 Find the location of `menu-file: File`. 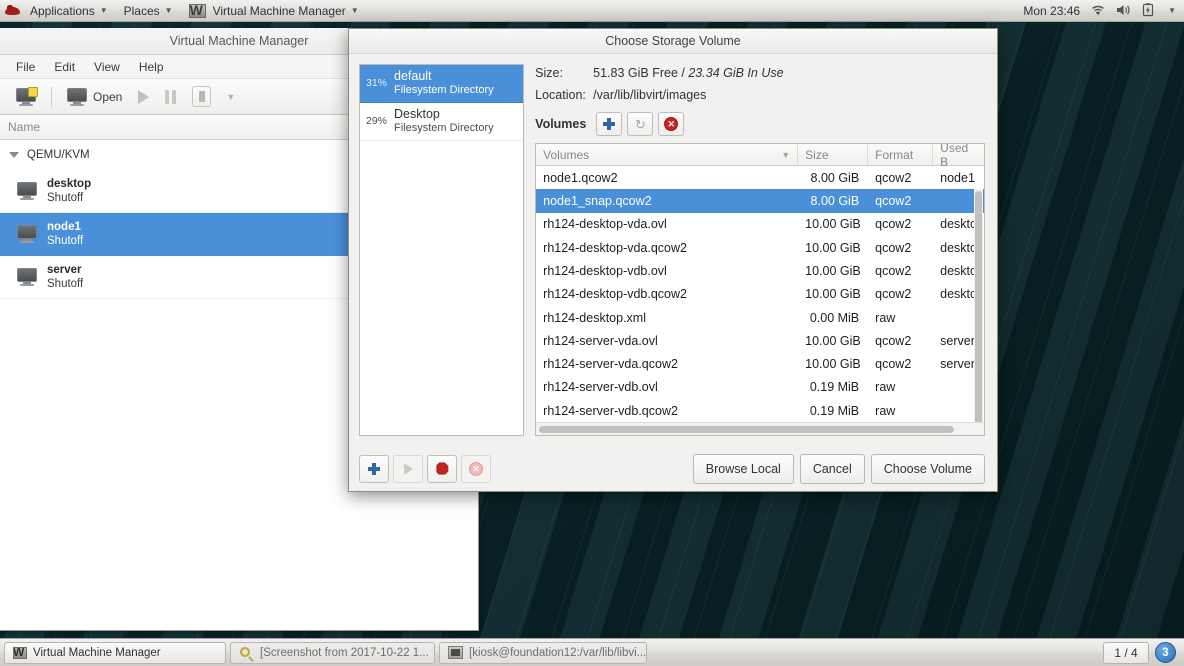

menu-file: File is located at coordinates (25, 67).